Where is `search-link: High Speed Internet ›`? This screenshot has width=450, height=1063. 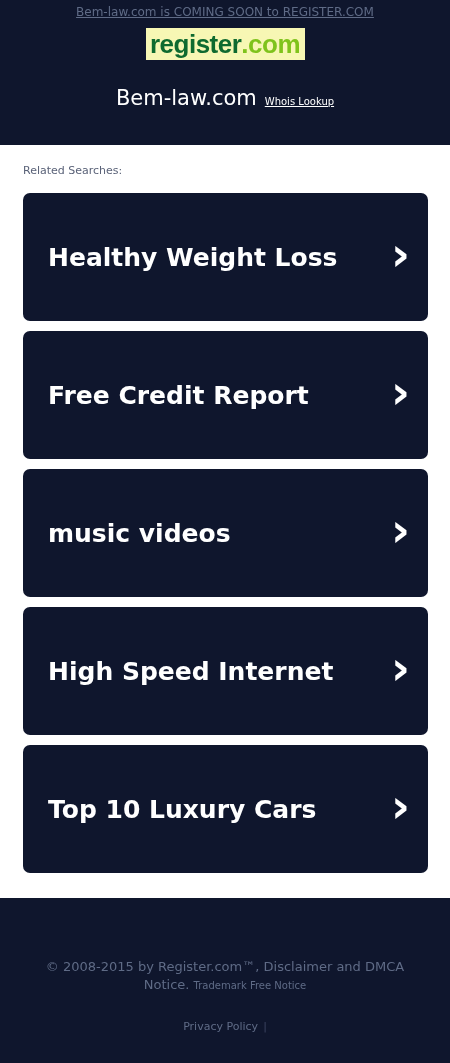
search-link: High Speed Internet › is located at coordinates (225, 671).